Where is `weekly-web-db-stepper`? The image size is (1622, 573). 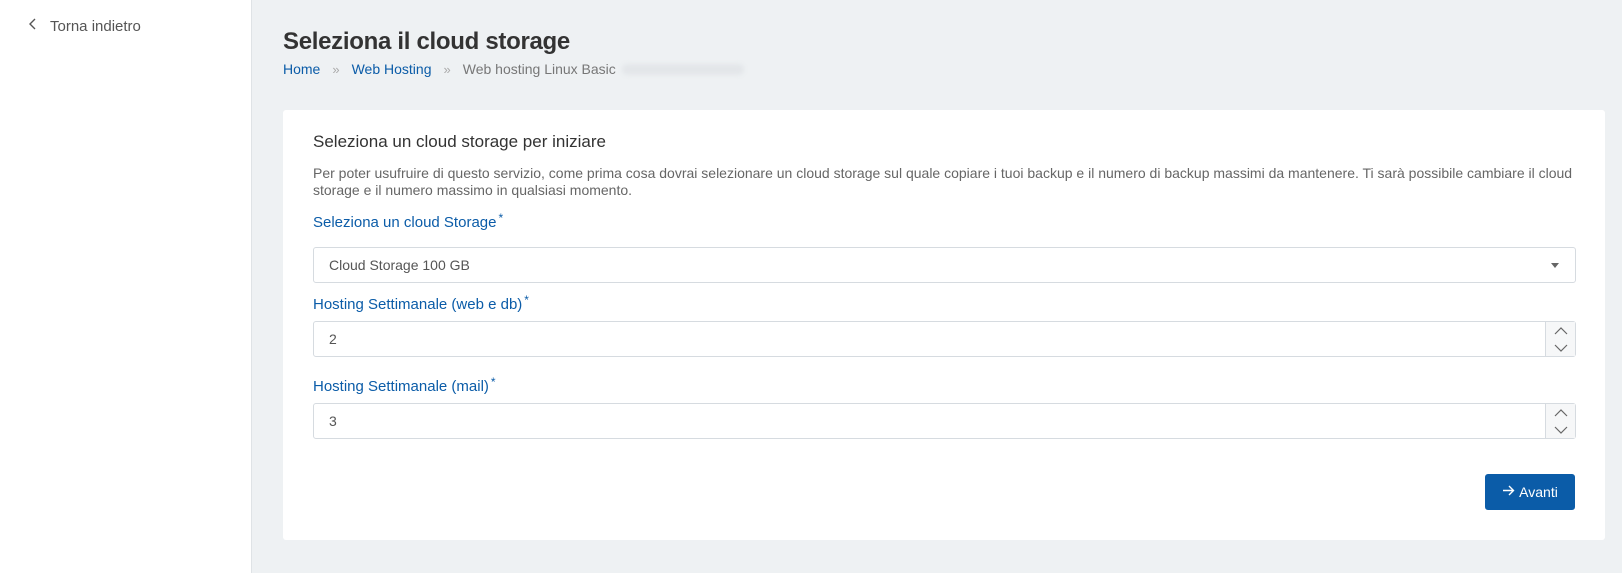
weekly-web-db-stepper is located at coordinates (944, 339).